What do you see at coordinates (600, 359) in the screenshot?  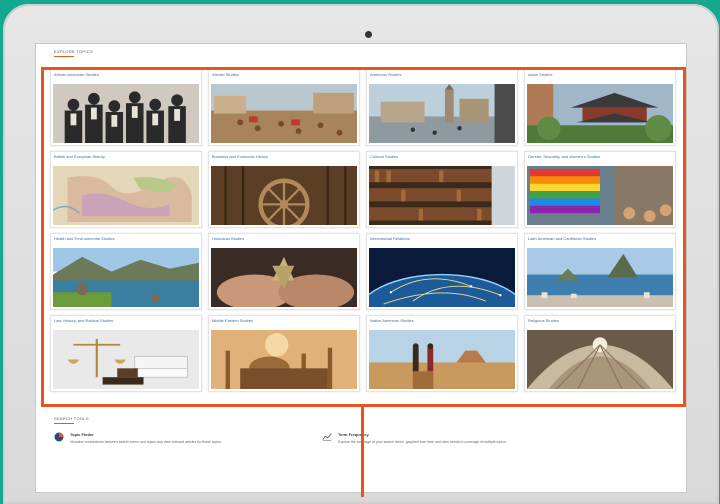 I see `dome-interior-image` at bounding box center [600, 359].